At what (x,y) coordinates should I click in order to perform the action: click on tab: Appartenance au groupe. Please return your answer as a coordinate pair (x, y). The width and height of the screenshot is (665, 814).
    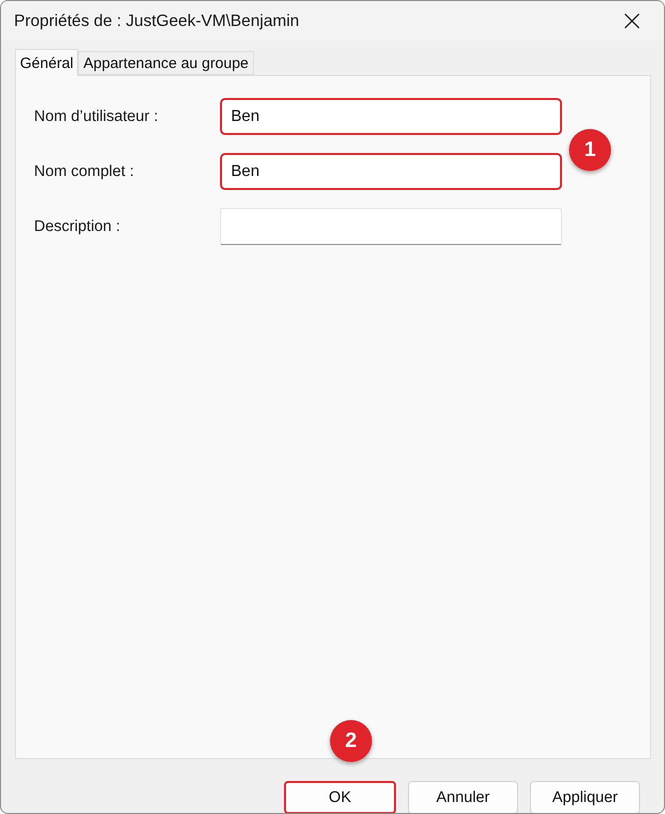
    Looking at the image, I should click on (166, 63).